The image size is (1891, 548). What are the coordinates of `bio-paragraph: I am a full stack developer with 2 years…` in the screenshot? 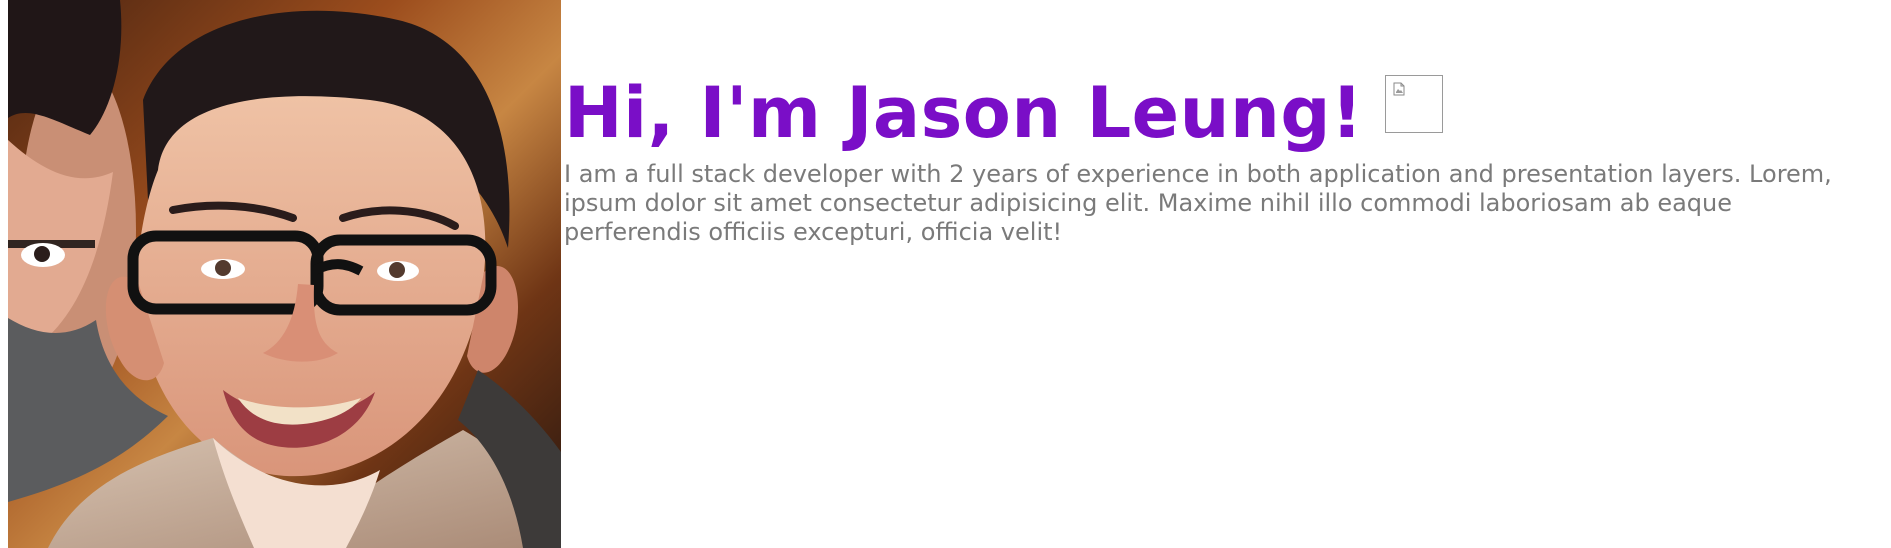 It's located at (1198, 203).